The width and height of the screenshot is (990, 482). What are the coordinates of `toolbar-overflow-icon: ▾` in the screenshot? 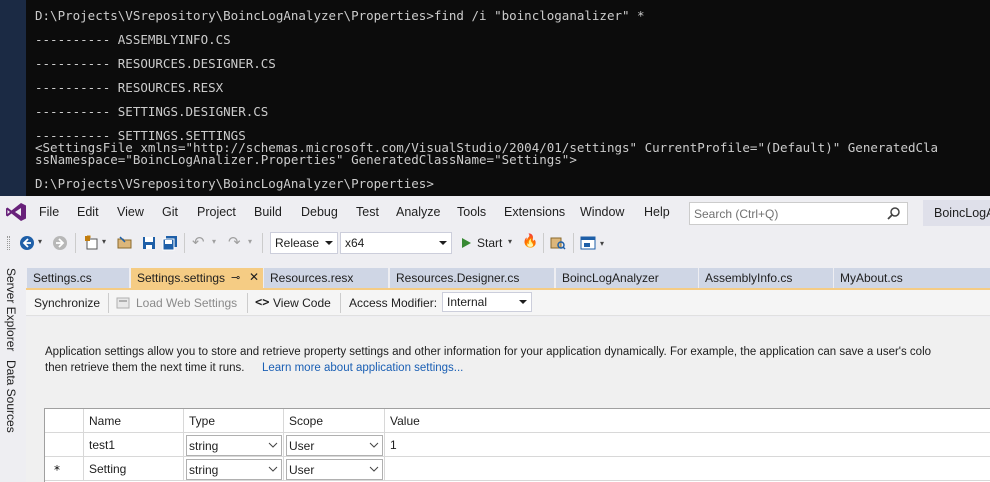 It's located at (602, 243).